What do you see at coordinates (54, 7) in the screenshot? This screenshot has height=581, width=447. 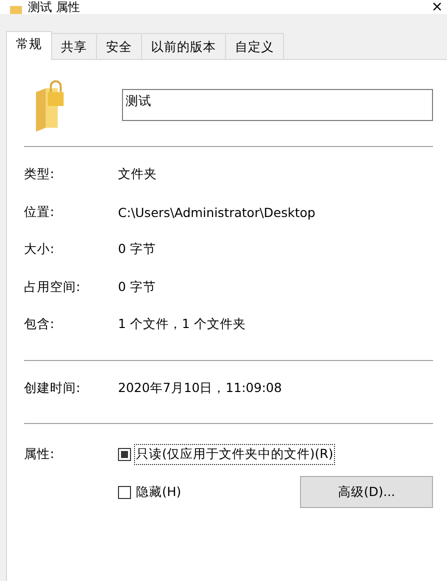 I see `window-title: 测试 属性` at bounding box center [54, 7].